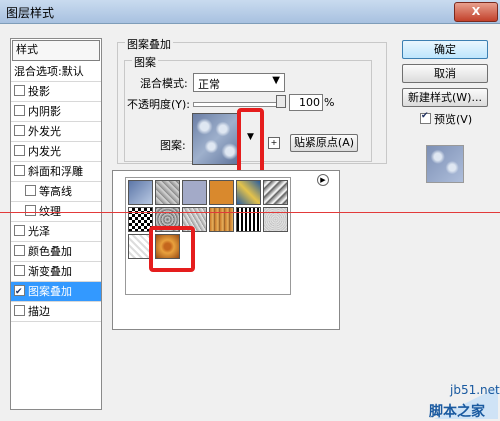  Describe the element at coordinates (173, 145) in the screenshot. I see `pattern-label: 图案:` at that location.